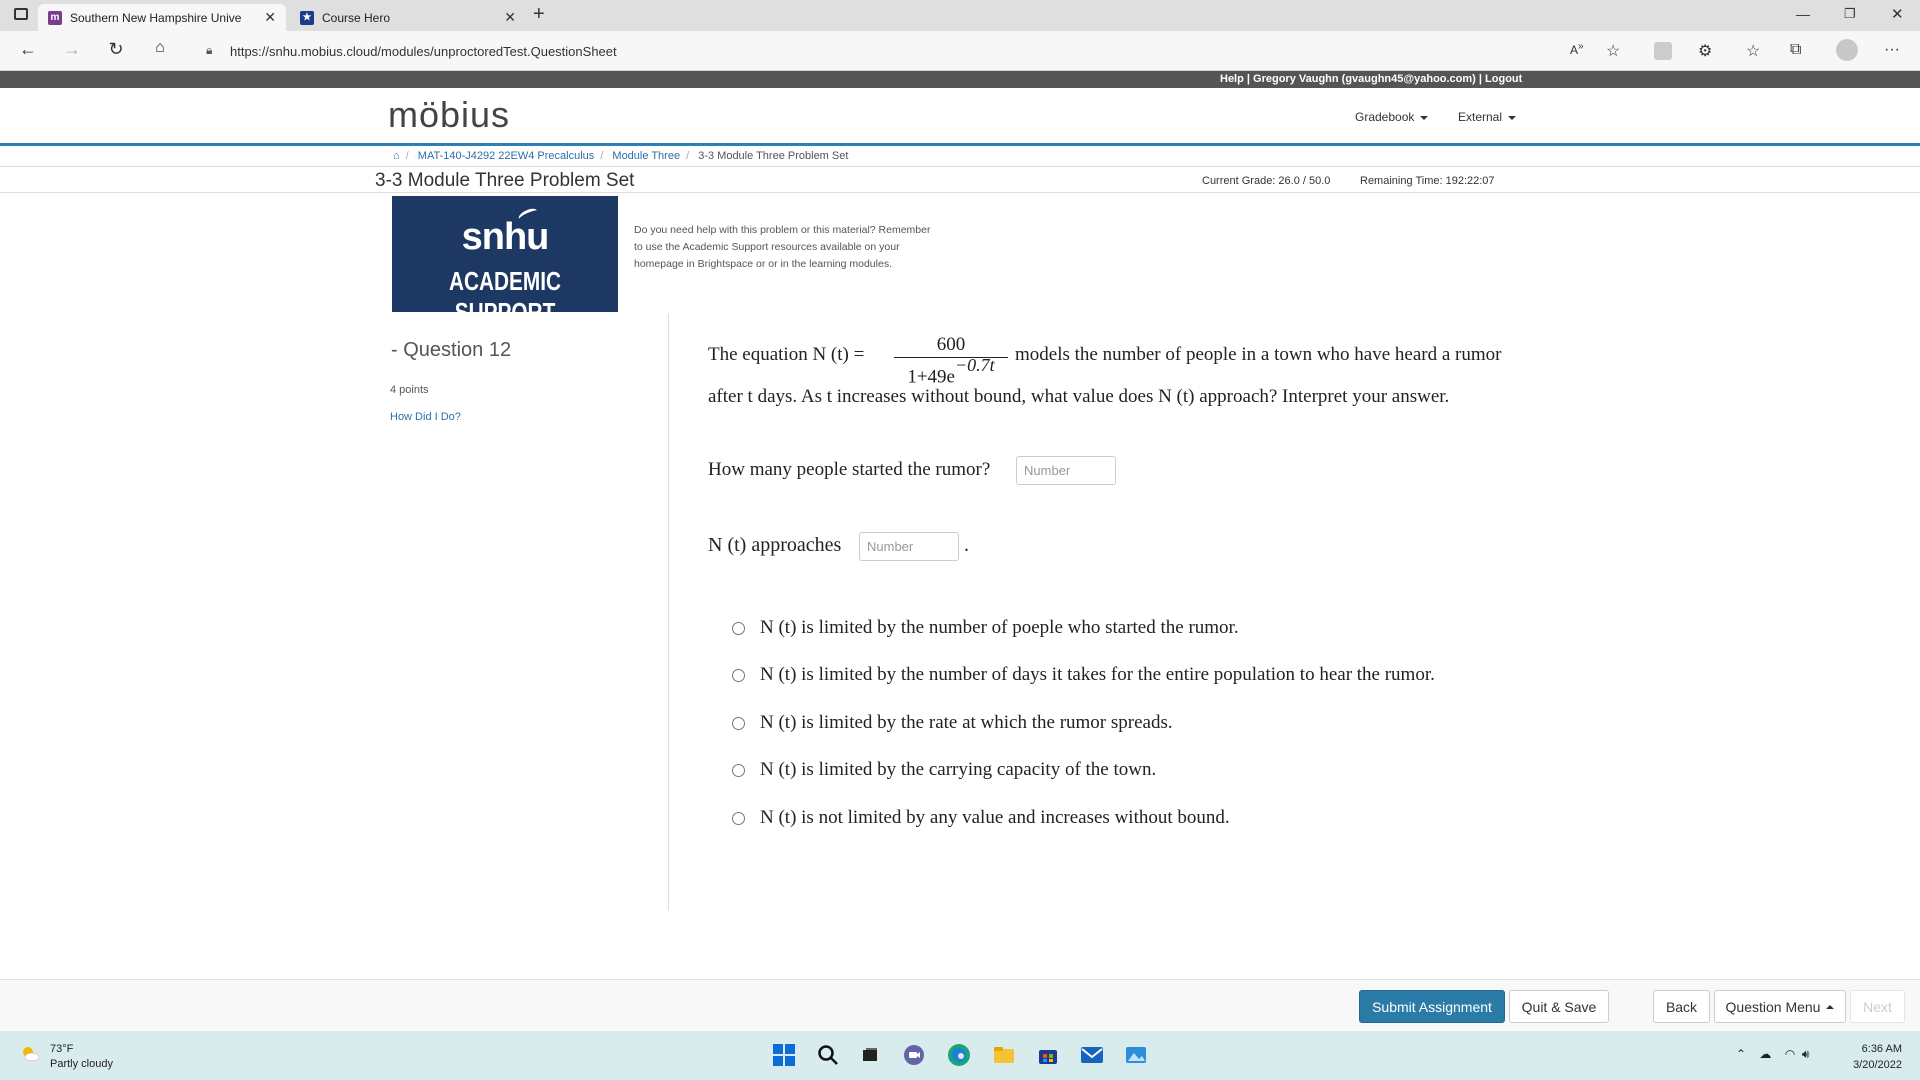 The width and height of the screenshot is (1920, 1080). I want to click on question-title: - Question 12, so click(451, 350).